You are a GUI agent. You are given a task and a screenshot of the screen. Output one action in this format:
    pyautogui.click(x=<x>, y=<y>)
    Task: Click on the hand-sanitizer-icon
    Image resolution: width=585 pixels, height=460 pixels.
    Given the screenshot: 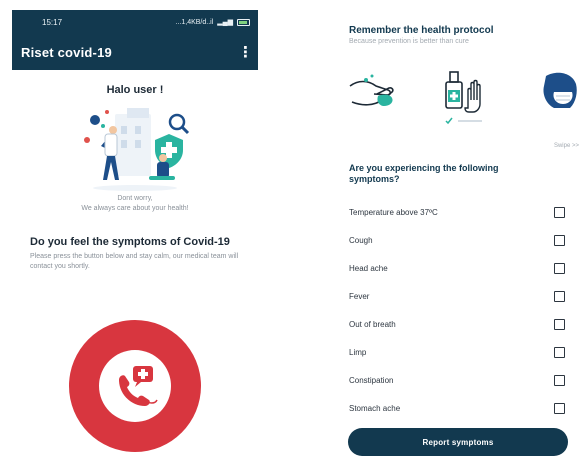 What is the action you would take?
    pyautogui.click(x=463, y=92)
    